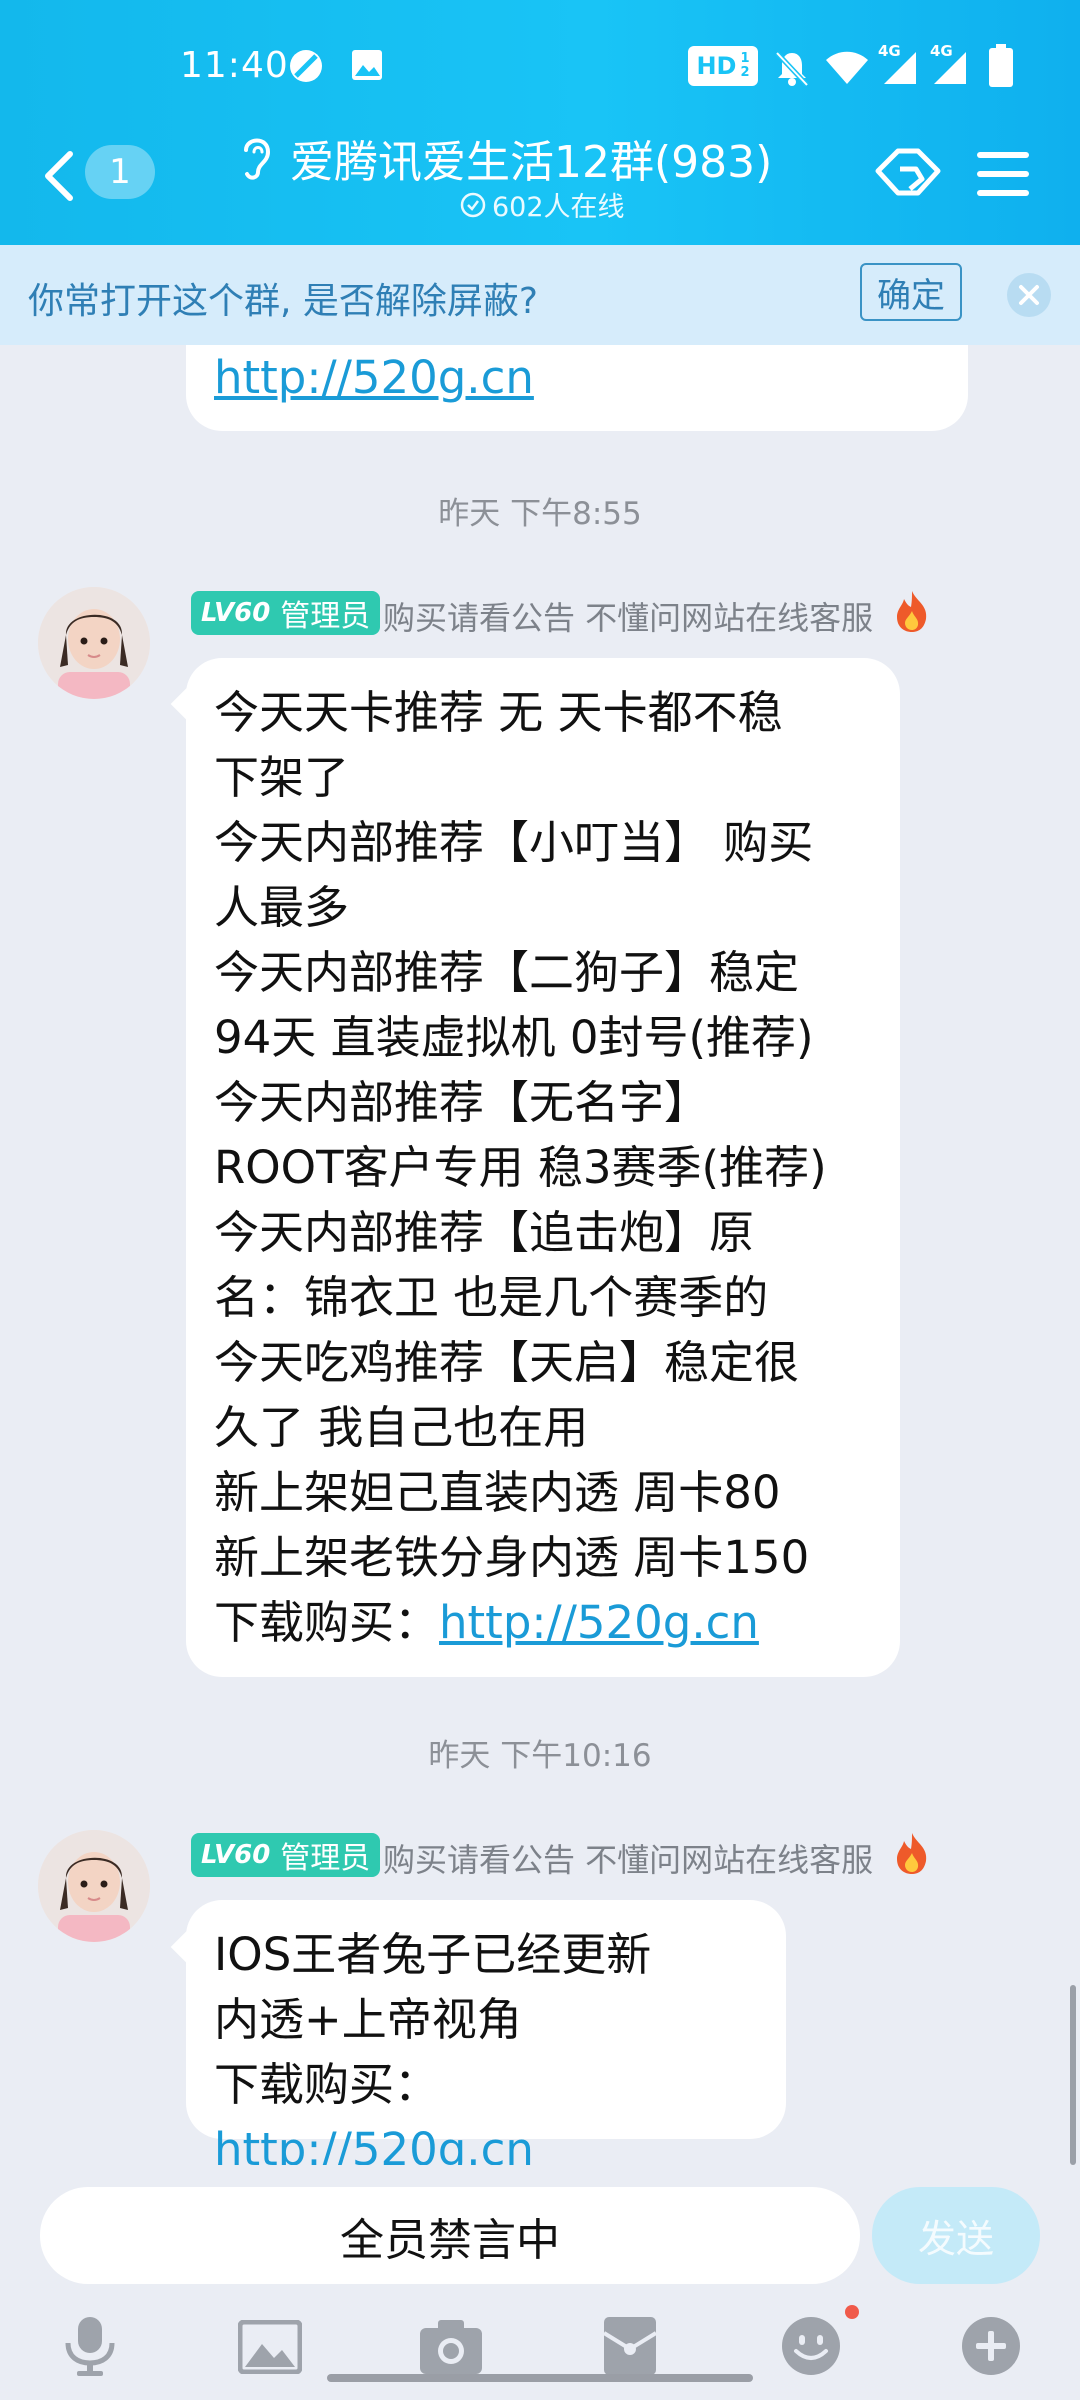 Image resolution: width=1080 pixels, height=2400 pixels. What do you see at coordinates (497, 1492) in the screenshot?
I see `message-line: 新上架妲己直装内透 周卡80` at bounding box center [497, 1492].